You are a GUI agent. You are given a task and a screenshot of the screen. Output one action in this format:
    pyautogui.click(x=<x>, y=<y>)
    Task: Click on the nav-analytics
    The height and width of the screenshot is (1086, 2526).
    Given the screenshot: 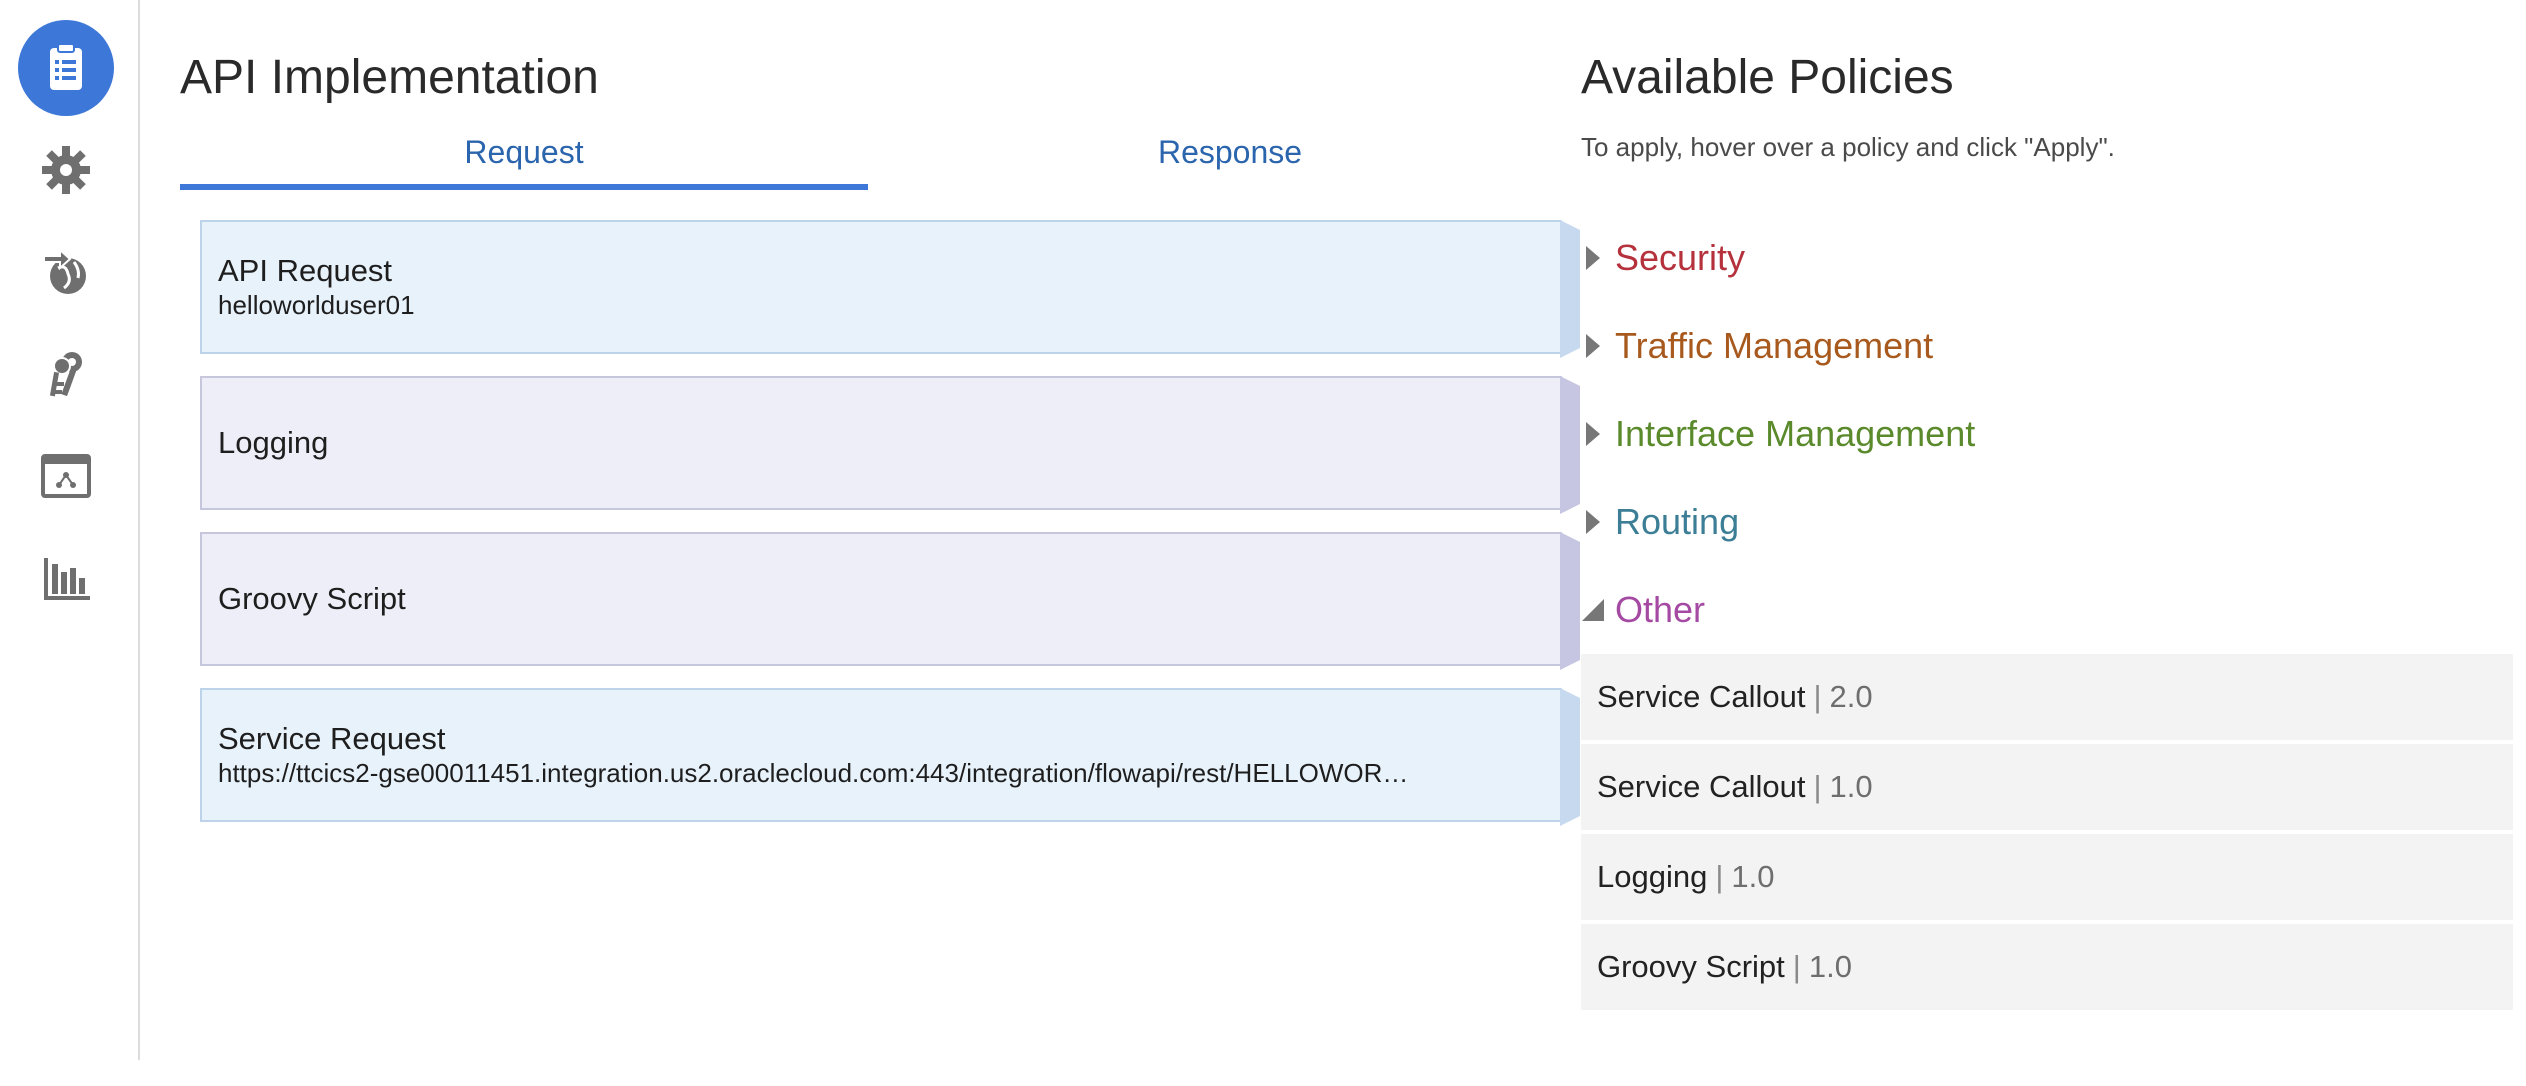 What is the action you would take?
    pyautogui.click(x=66, y=578)
    